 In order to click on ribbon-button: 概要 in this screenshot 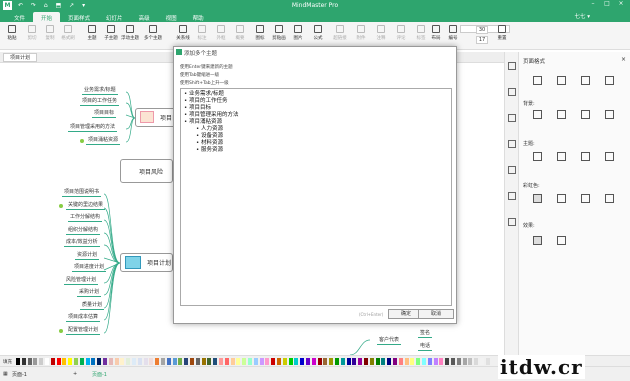, I will do `click(240, 32)`.